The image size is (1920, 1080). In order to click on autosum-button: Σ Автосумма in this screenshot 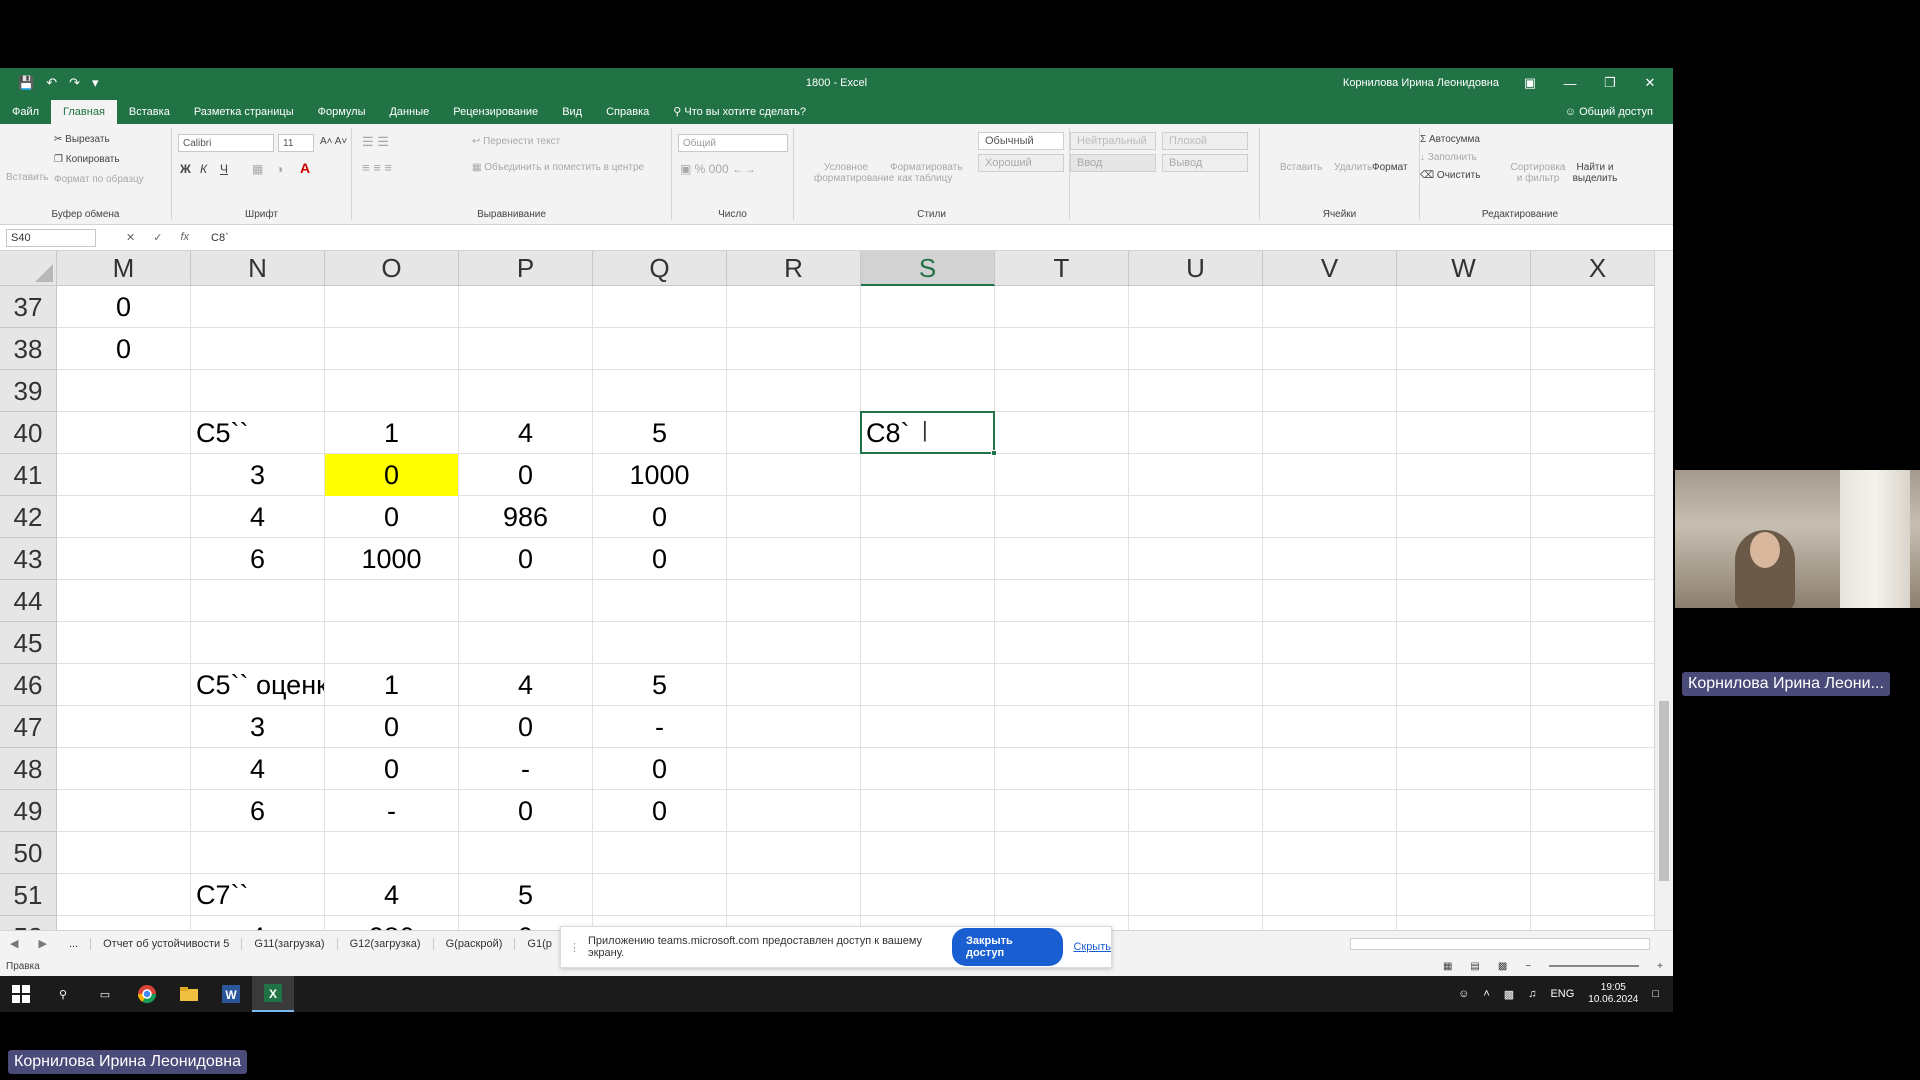, I will do `click(1450, 139)`.